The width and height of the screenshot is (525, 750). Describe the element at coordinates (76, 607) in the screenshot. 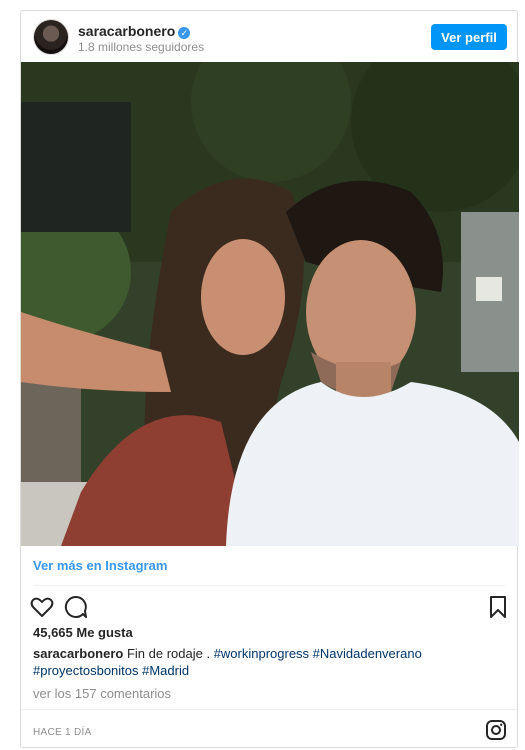

I see `comment-icon` at that location.